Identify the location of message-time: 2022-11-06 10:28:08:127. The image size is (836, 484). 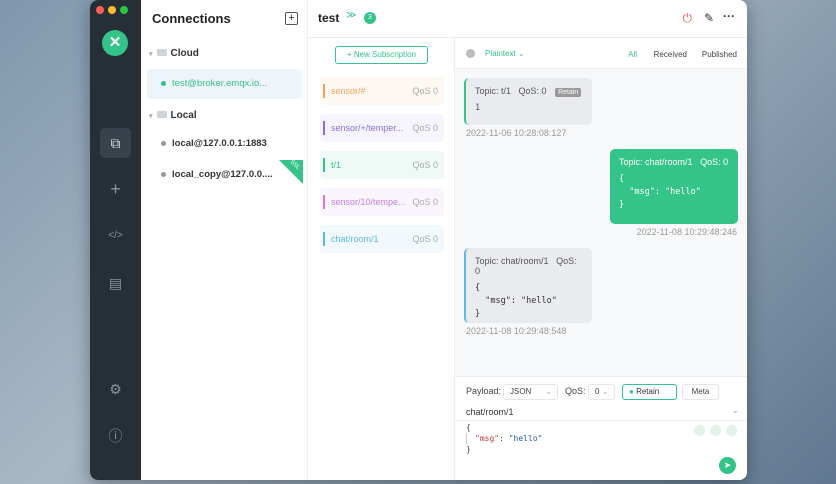
(516, 133).